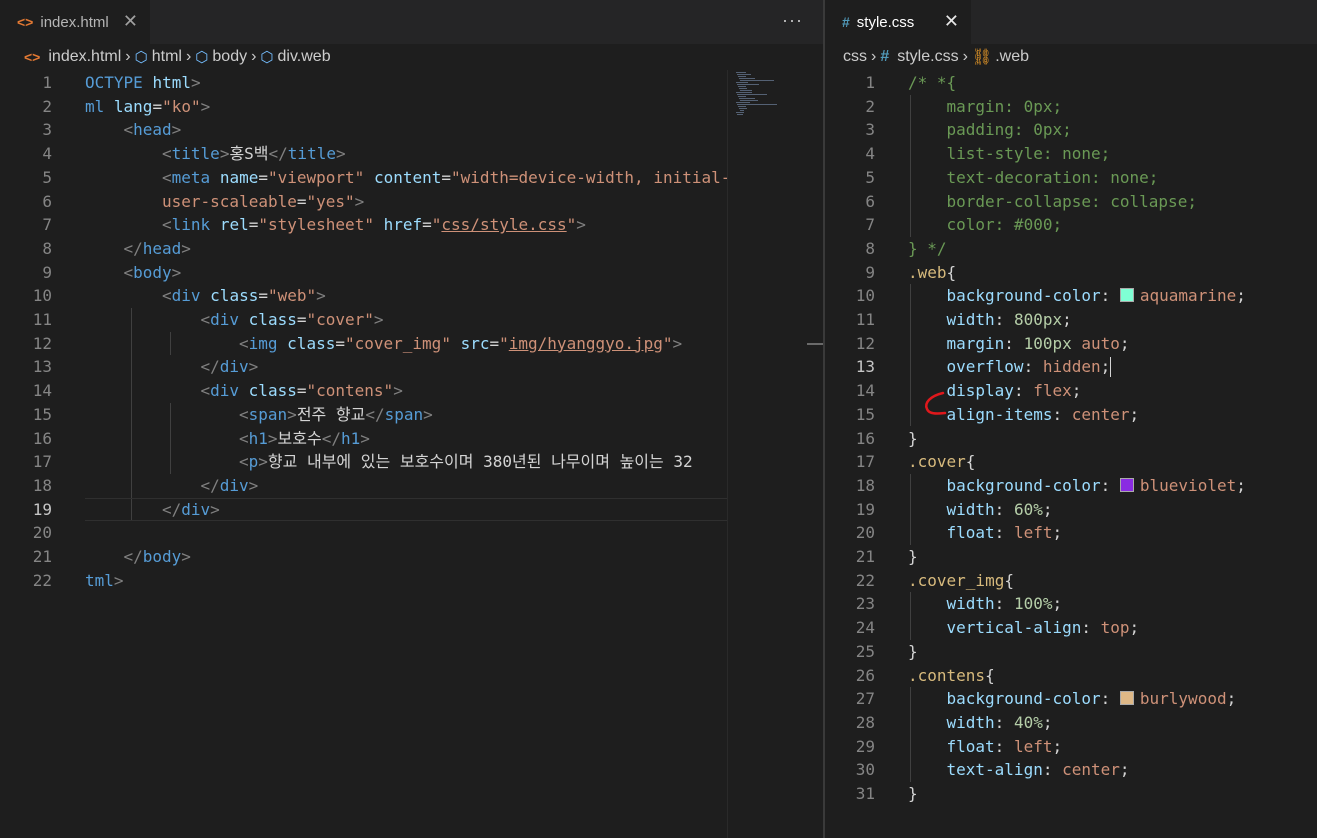  I want to click on code-line: 14 display: flex;, so click(1071, 391).